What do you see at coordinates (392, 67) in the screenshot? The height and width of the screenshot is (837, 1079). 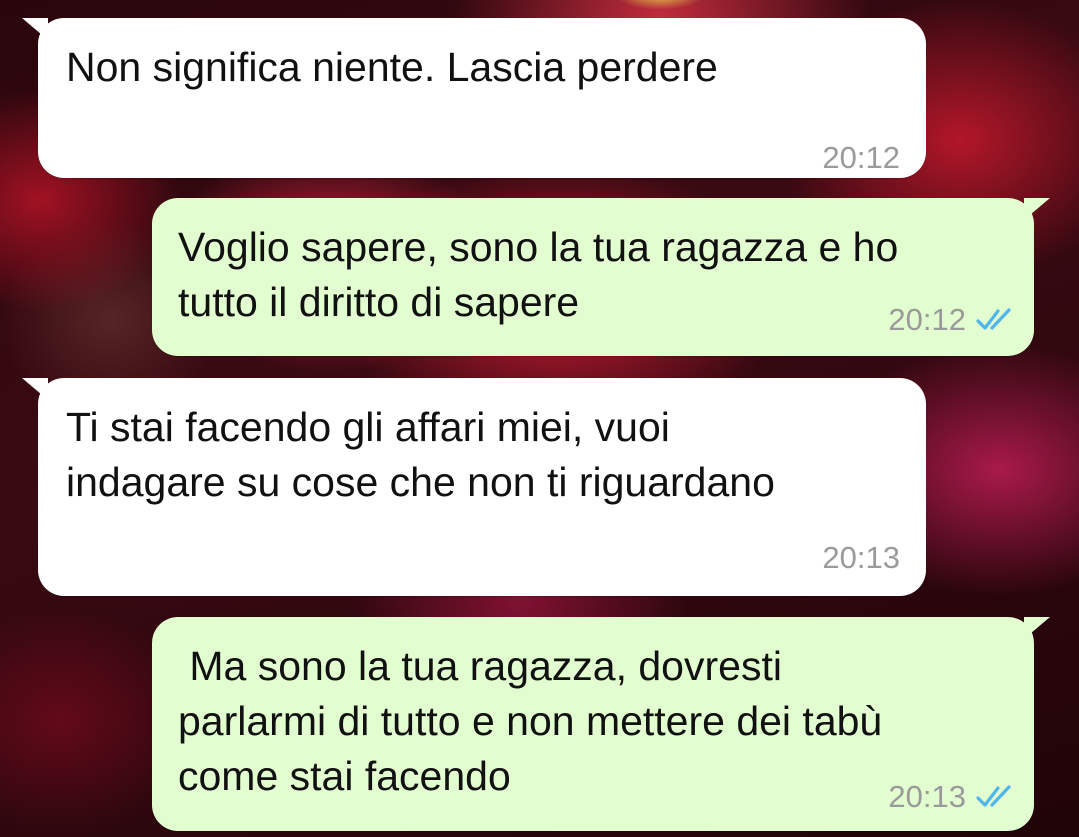 I see `message-text: Non significa niente. Lascia perdere` at bounding box center [392, 67].